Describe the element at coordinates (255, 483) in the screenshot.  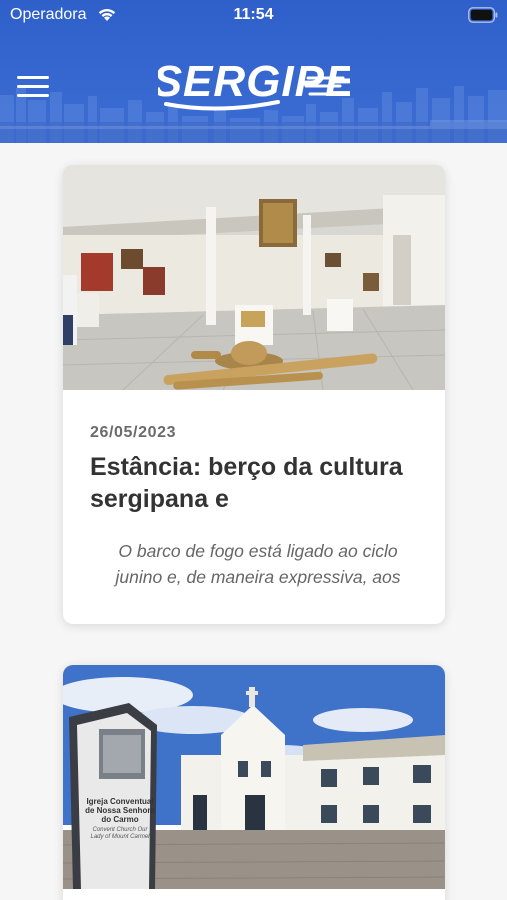
I see `article-title: Estância: berço da cultura sergipana e` at that location.